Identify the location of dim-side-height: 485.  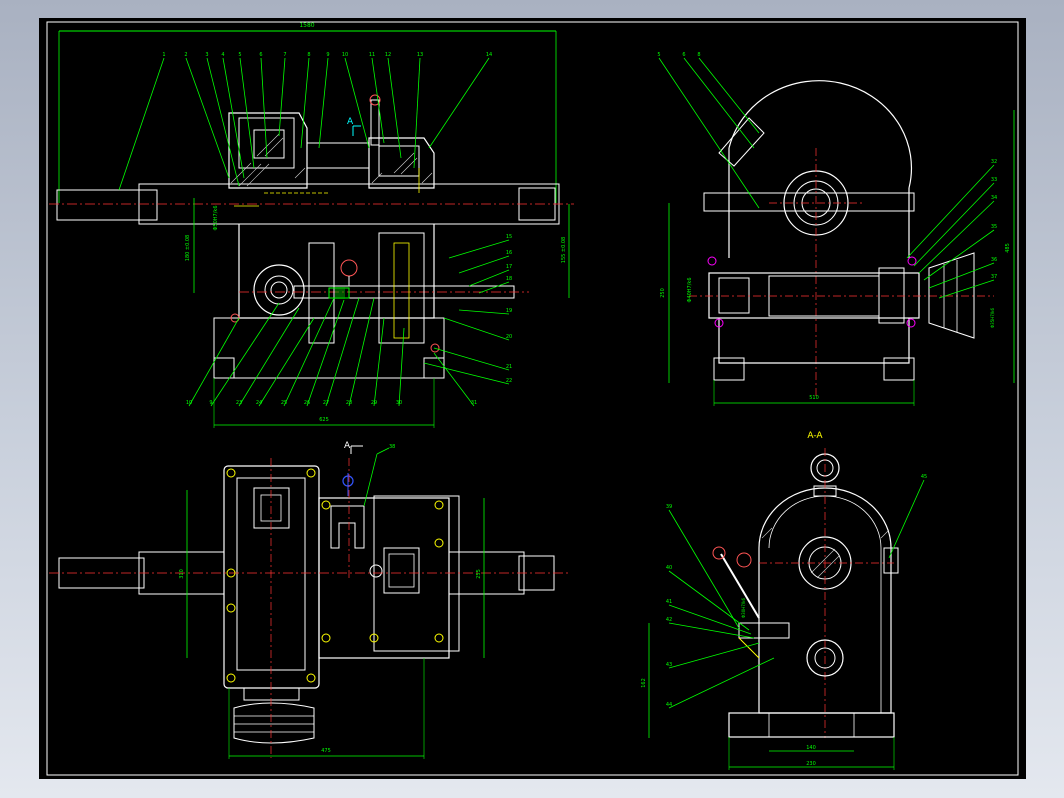
(1008, 248).